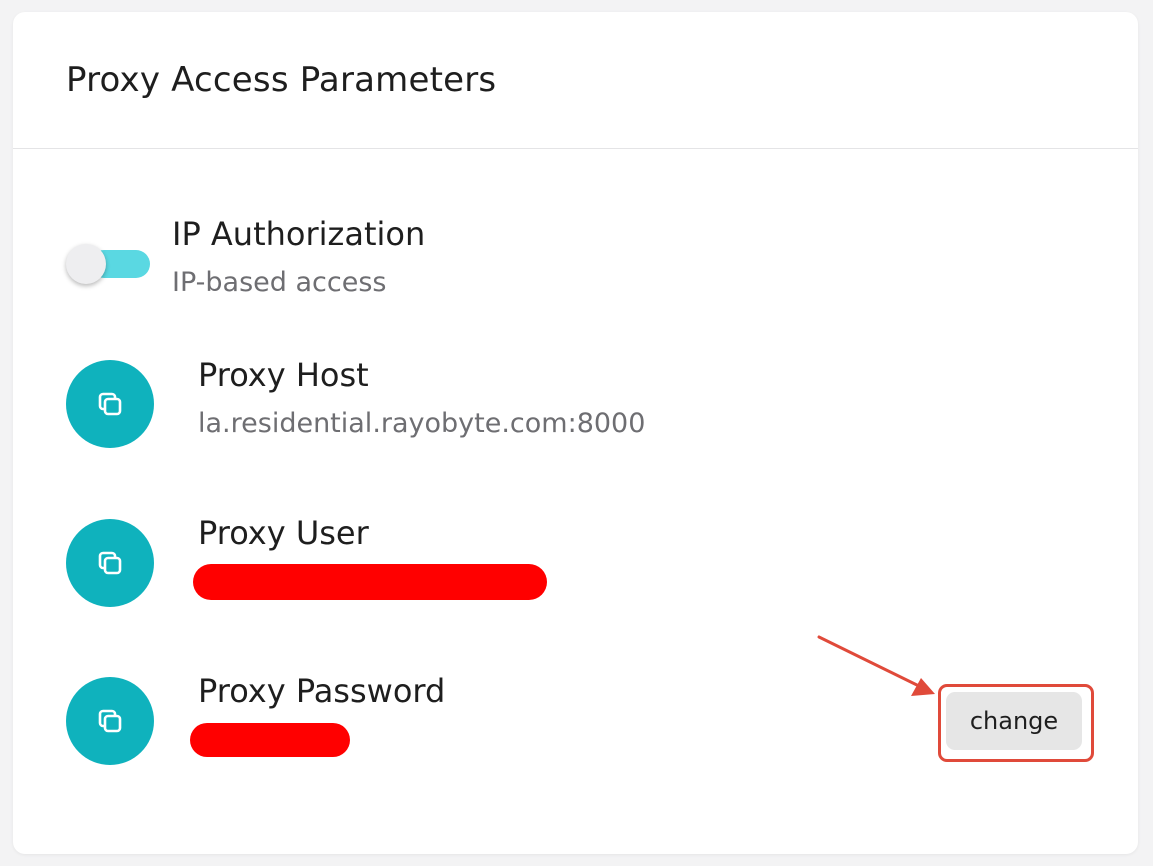  I want to click on proxy-host-value: la.residential.rayobyte.com:8000, so click(422, 423).